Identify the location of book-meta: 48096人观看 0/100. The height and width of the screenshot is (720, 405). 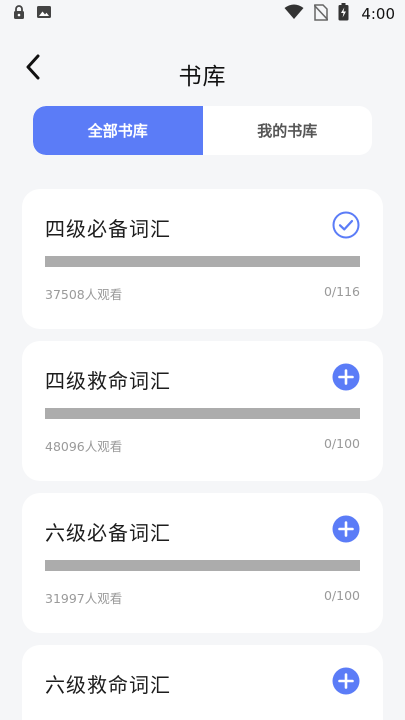
(202, 445).